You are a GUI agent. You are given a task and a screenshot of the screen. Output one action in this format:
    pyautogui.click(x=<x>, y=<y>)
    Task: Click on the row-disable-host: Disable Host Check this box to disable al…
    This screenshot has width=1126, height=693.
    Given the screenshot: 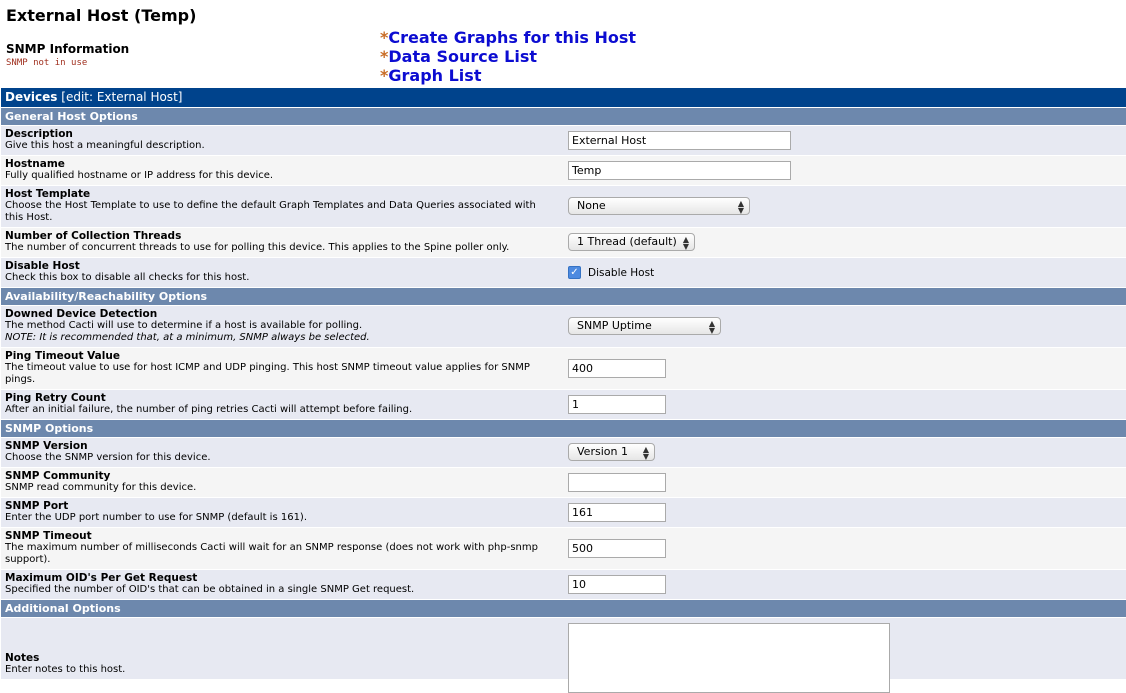 What is the action you would take?
    pyautogui.click(x=563, y=272)
    